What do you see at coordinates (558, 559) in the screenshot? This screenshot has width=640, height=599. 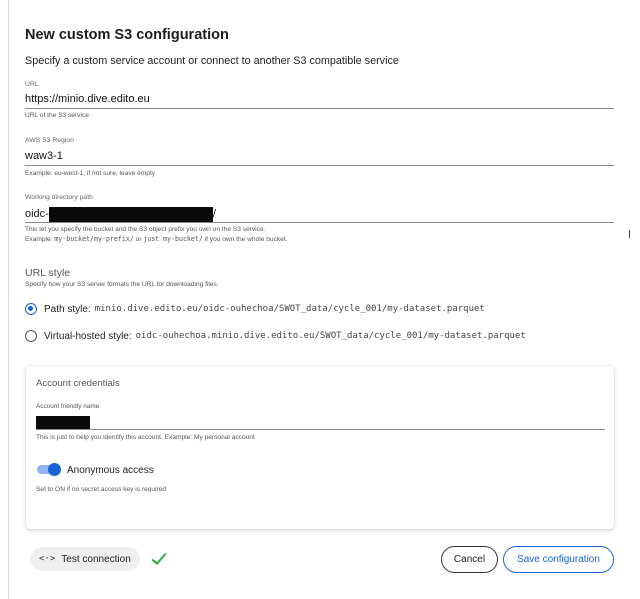 I see `save-configuration-button: Save configuration` at bounding box center [558, 559].